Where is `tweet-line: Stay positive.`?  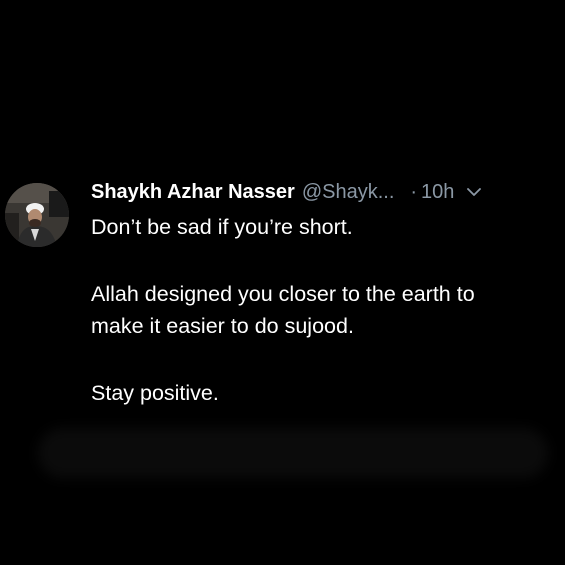
tweet-line: Stay positive. is located at coordinates (155, 393).